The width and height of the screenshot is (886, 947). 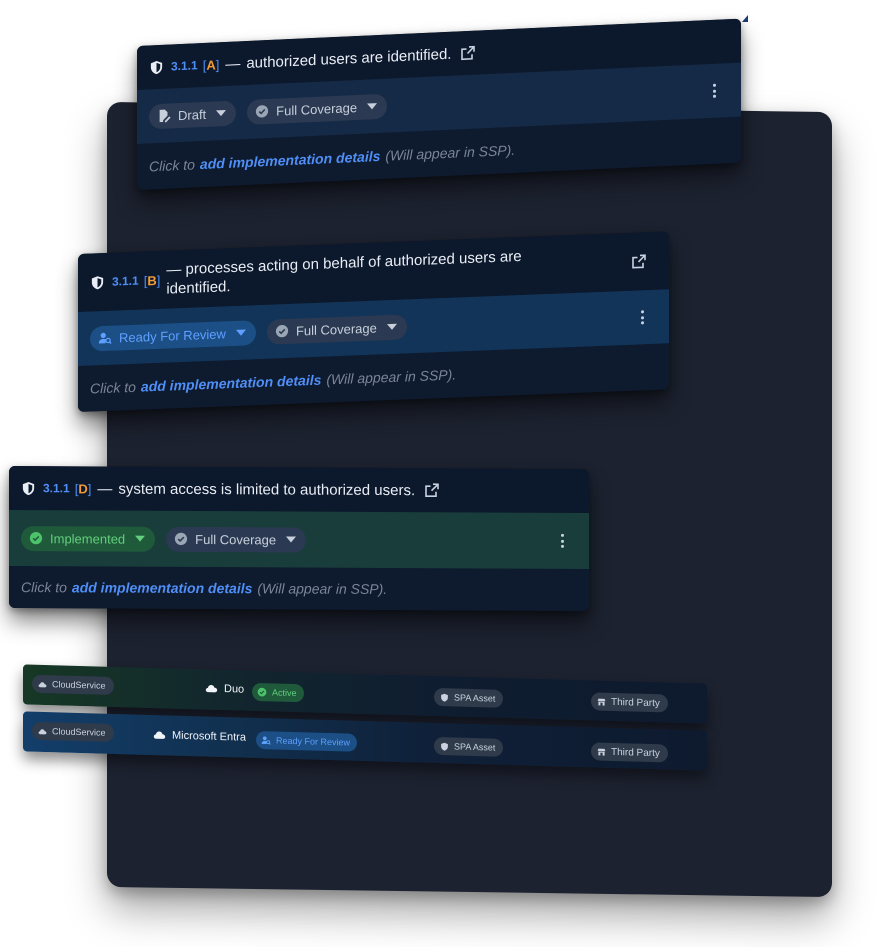 What do you see at coordinates (165, 116) in the screenshot?
I see `draft-edit-icon` at bounding box center [165, 116].